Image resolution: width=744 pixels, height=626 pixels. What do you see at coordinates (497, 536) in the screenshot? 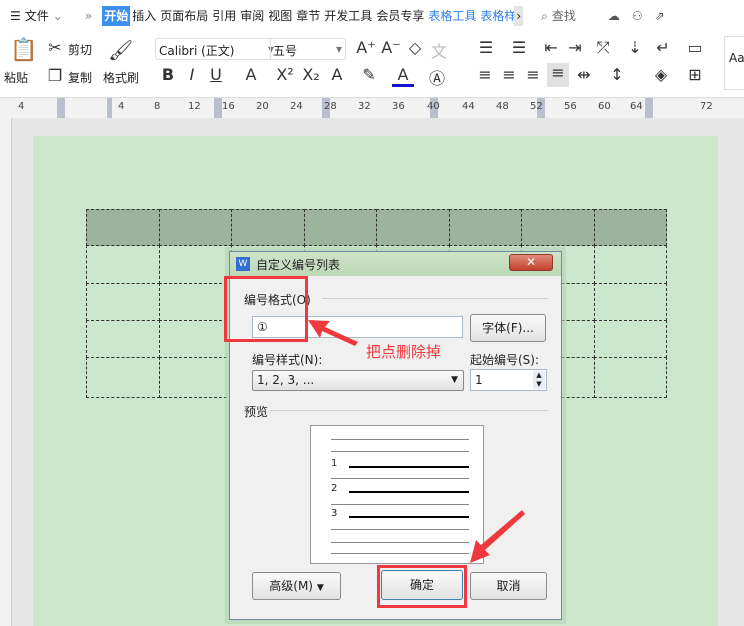
I see `arrow-to-ok` at bounding box center [497, 536].